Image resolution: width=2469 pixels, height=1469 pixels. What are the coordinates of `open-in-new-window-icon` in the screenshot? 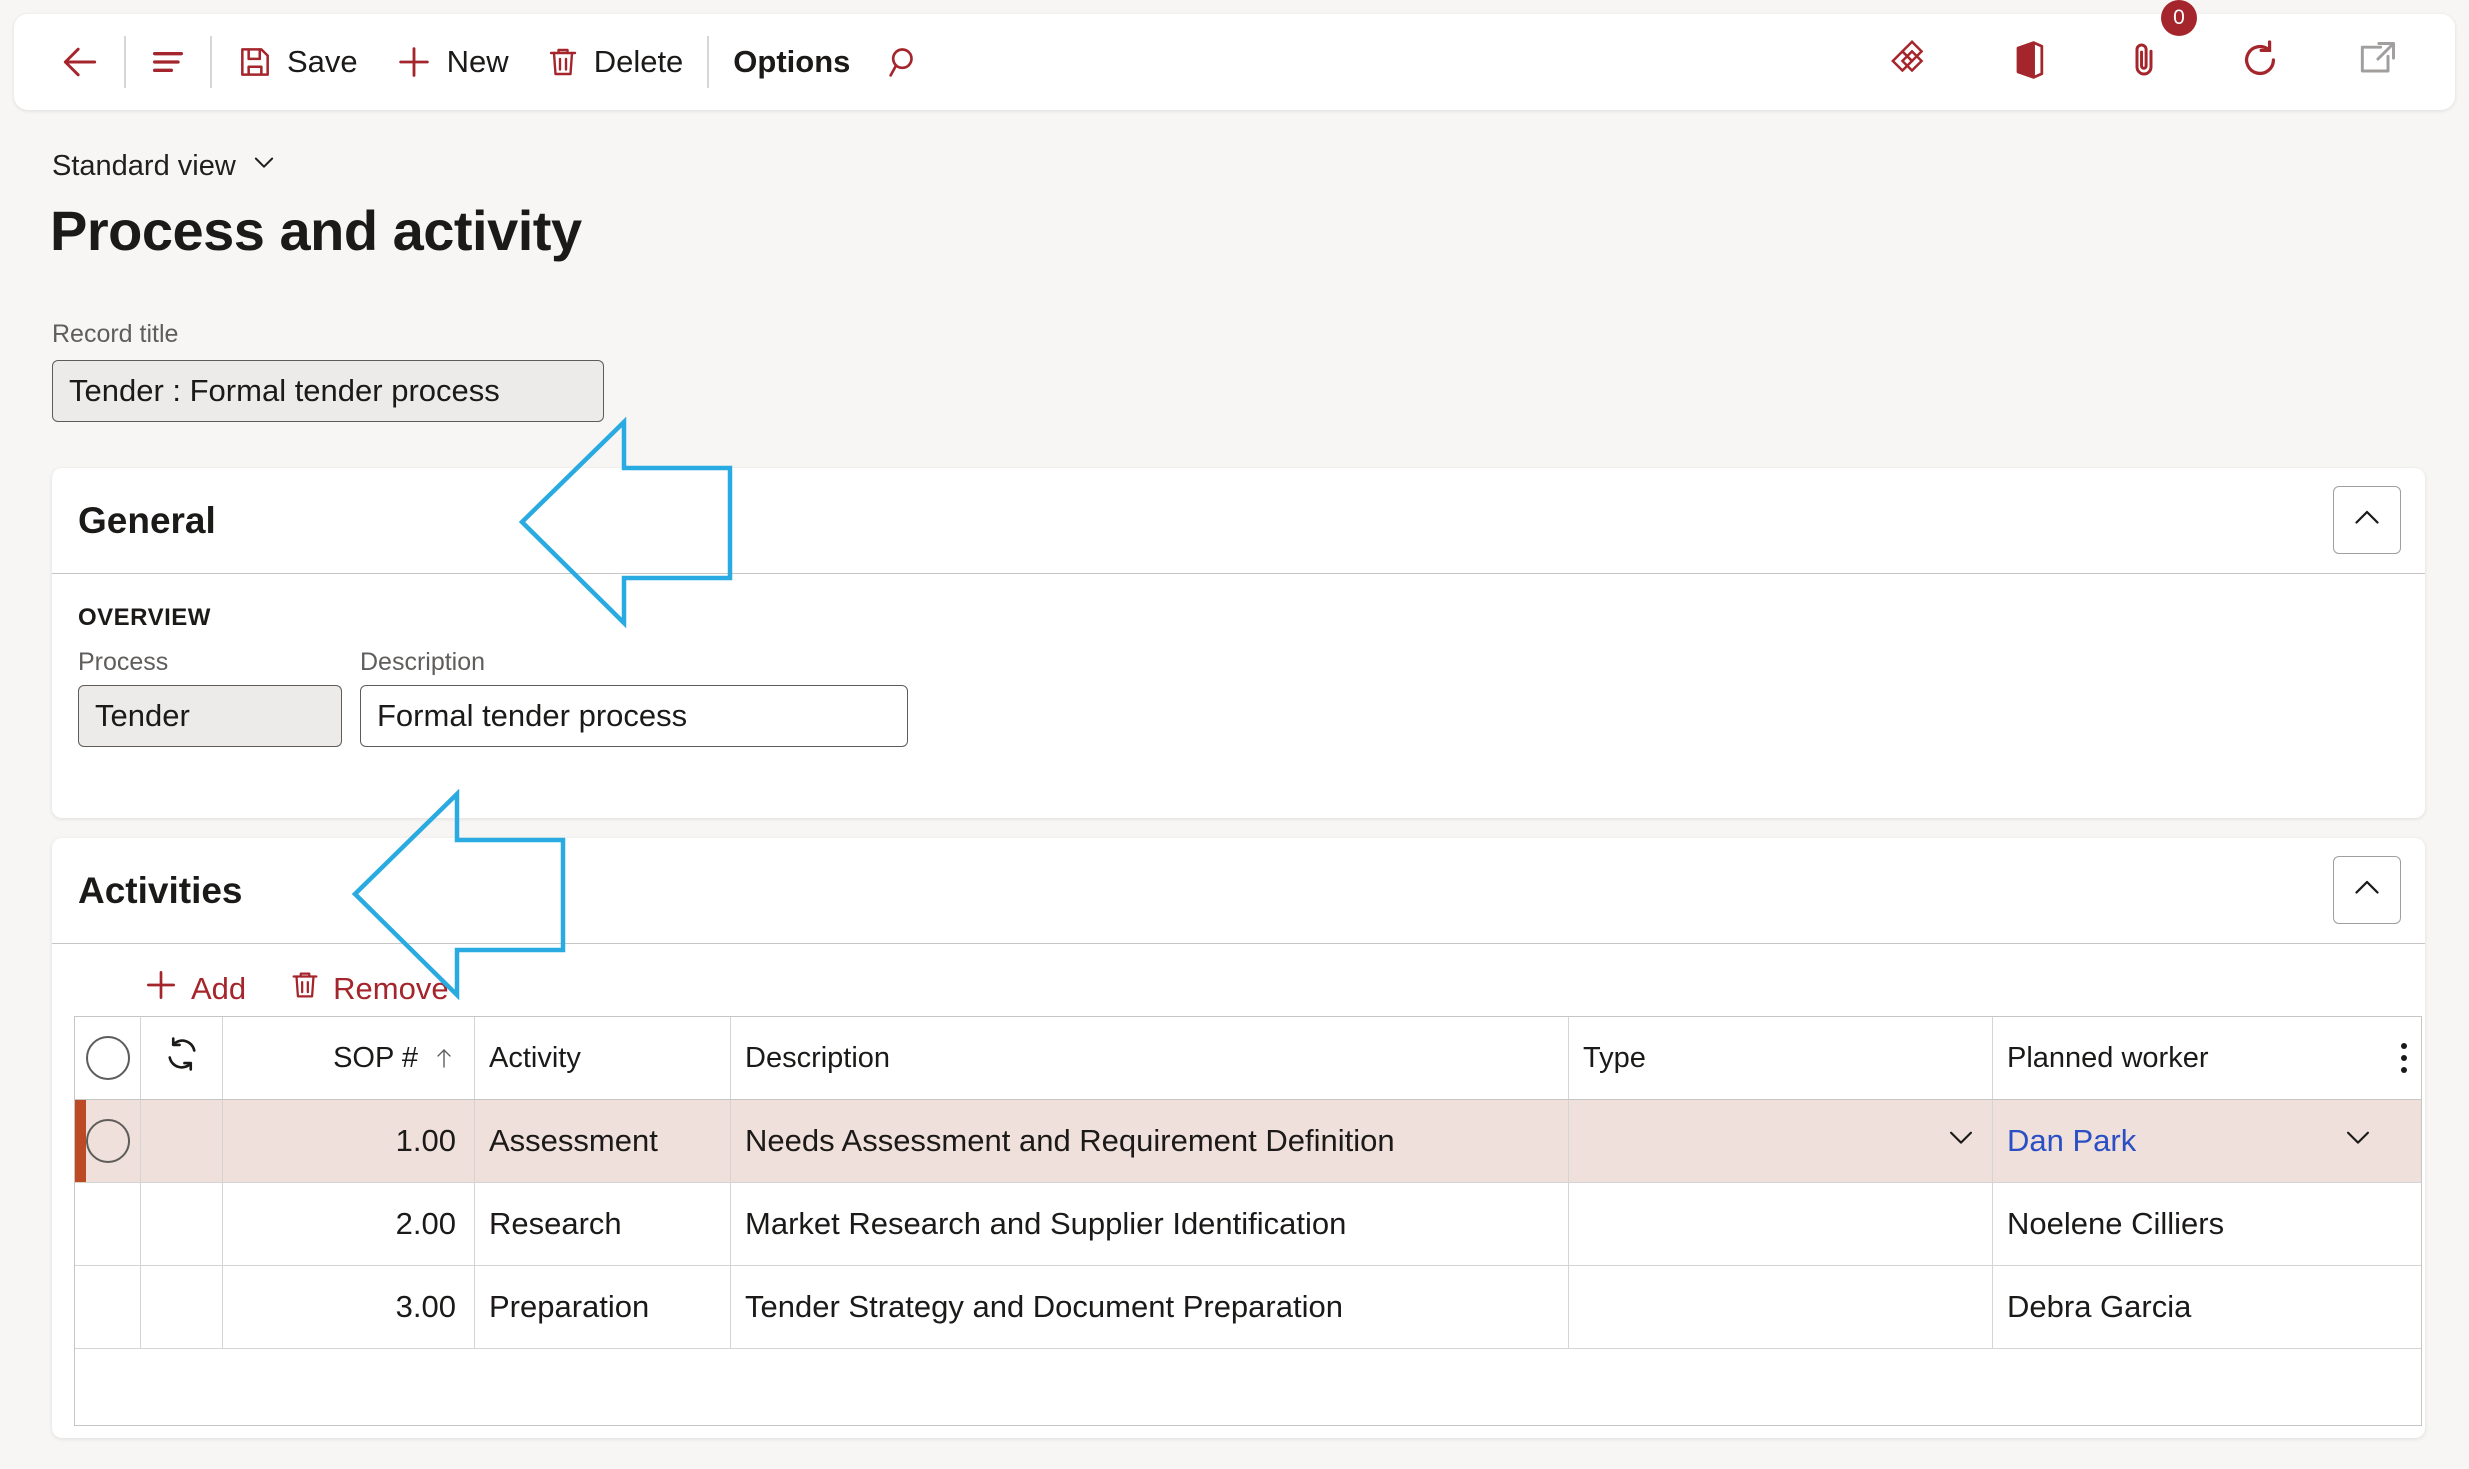 It's located at (2377, 62).